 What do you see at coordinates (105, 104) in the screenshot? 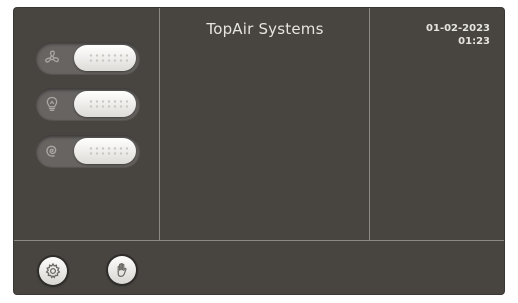
I see `light-toggle-knob` at bounding box center [105, 104].